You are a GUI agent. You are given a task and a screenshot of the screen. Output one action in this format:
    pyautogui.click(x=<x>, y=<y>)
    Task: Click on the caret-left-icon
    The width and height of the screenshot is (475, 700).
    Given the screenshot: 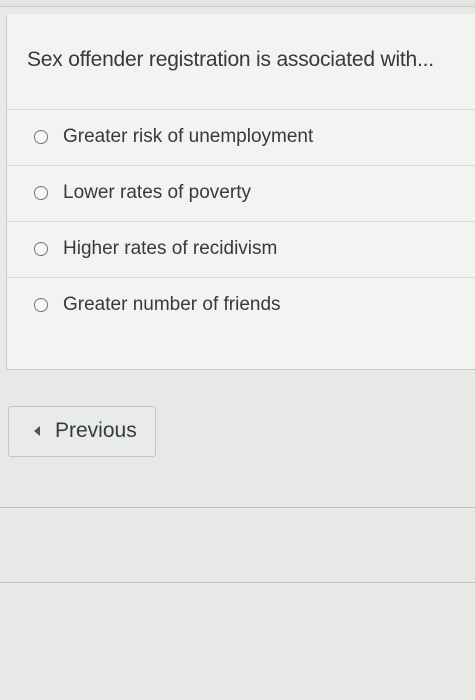 What is the action you would take?
    pyautogui.click(x=37, y=431)
    